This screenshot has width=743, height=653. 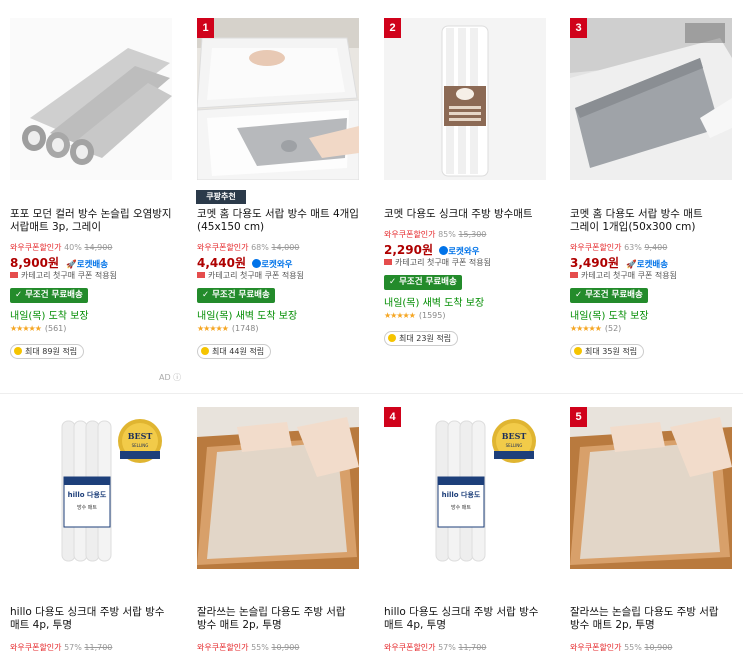 What do you see at coordinates (392, 417) in the screenshot?
I see `rank-badge: 4` at bounding box center [392, 417].